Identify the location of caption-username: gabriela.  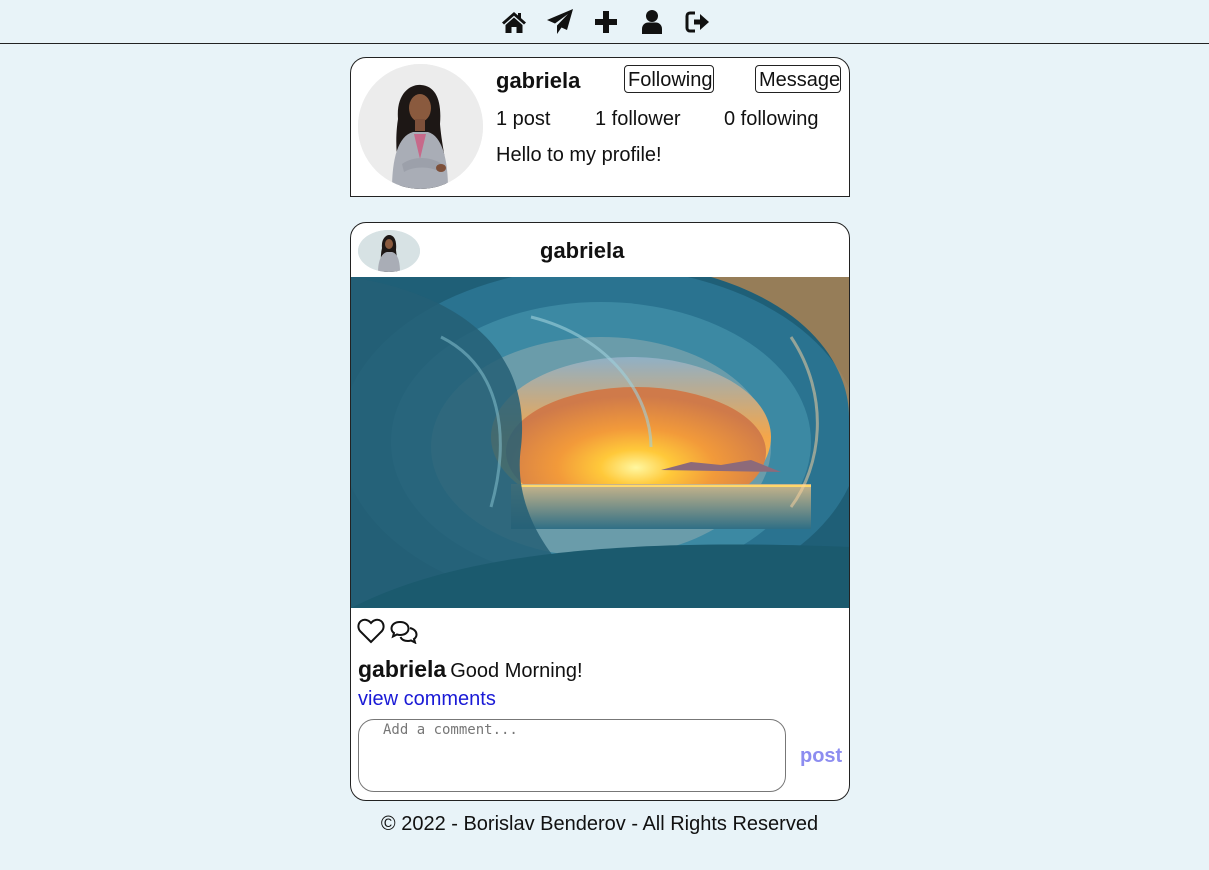
(402, 669).